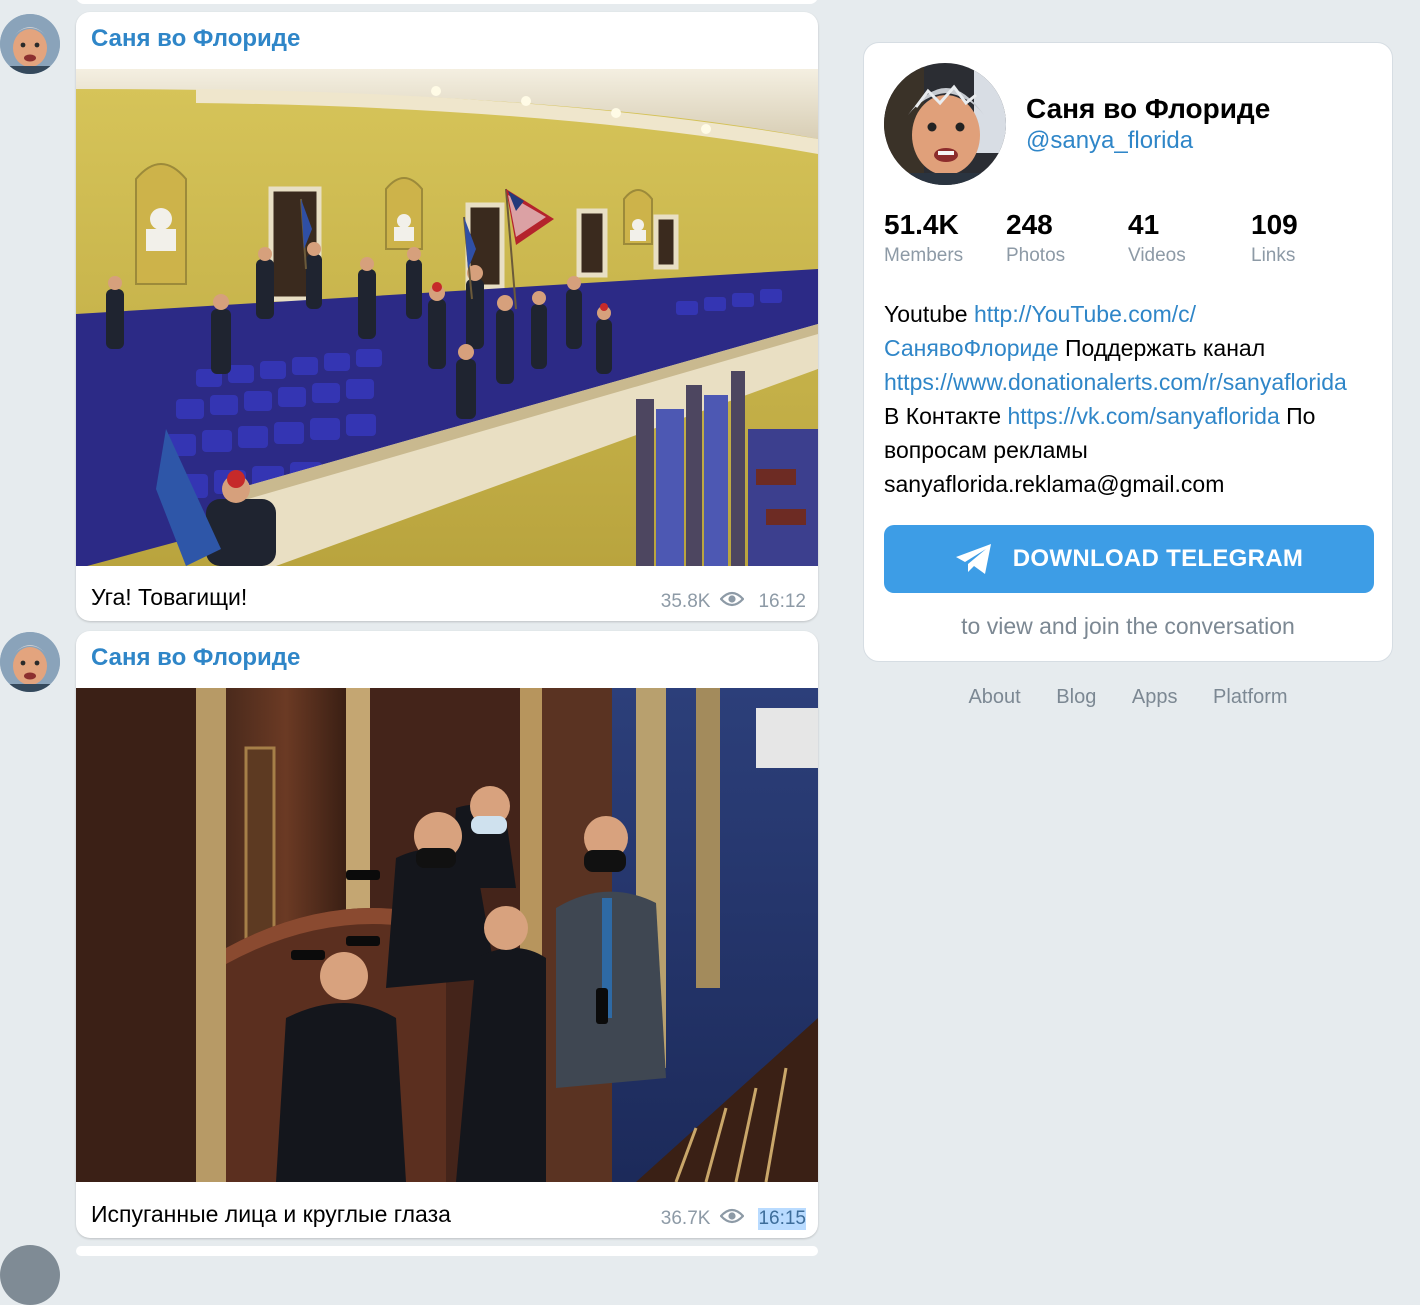 Image resolution: width=1420 pixels, height=1305 pixels. I want to click on stat-videos: 41 Videos, so click(1157, 238).